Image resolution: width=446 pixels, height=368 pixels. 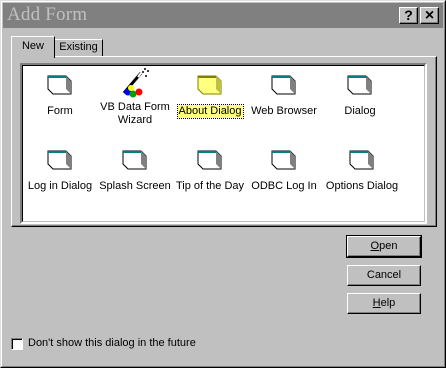 What do you see at coordinates (223, 15) in the screenshot?
I see `title-bar: Add Form ? ×` at bounding box center [223, 15].